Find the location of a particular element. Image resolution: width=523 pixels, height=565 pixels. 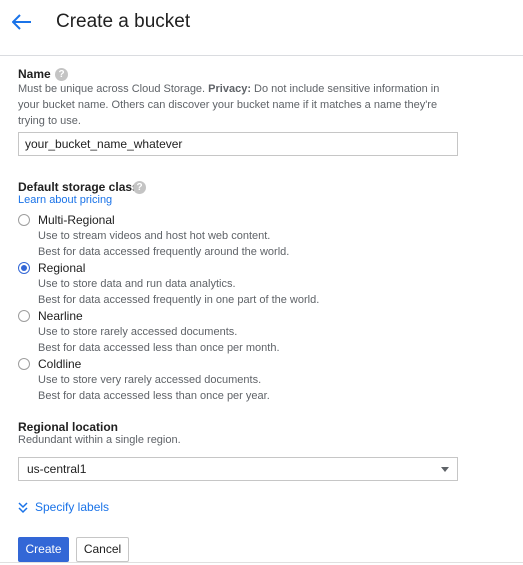

dropdown-caret-icon is located at coordinates (445, 469).